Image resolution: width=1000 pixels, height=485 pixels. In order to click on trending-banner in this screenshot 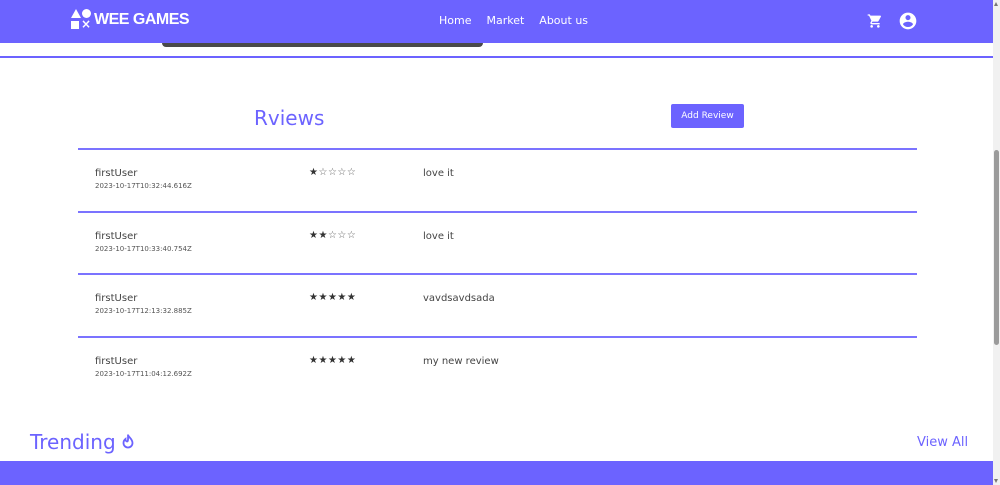, I will do `click(496, 473)`.